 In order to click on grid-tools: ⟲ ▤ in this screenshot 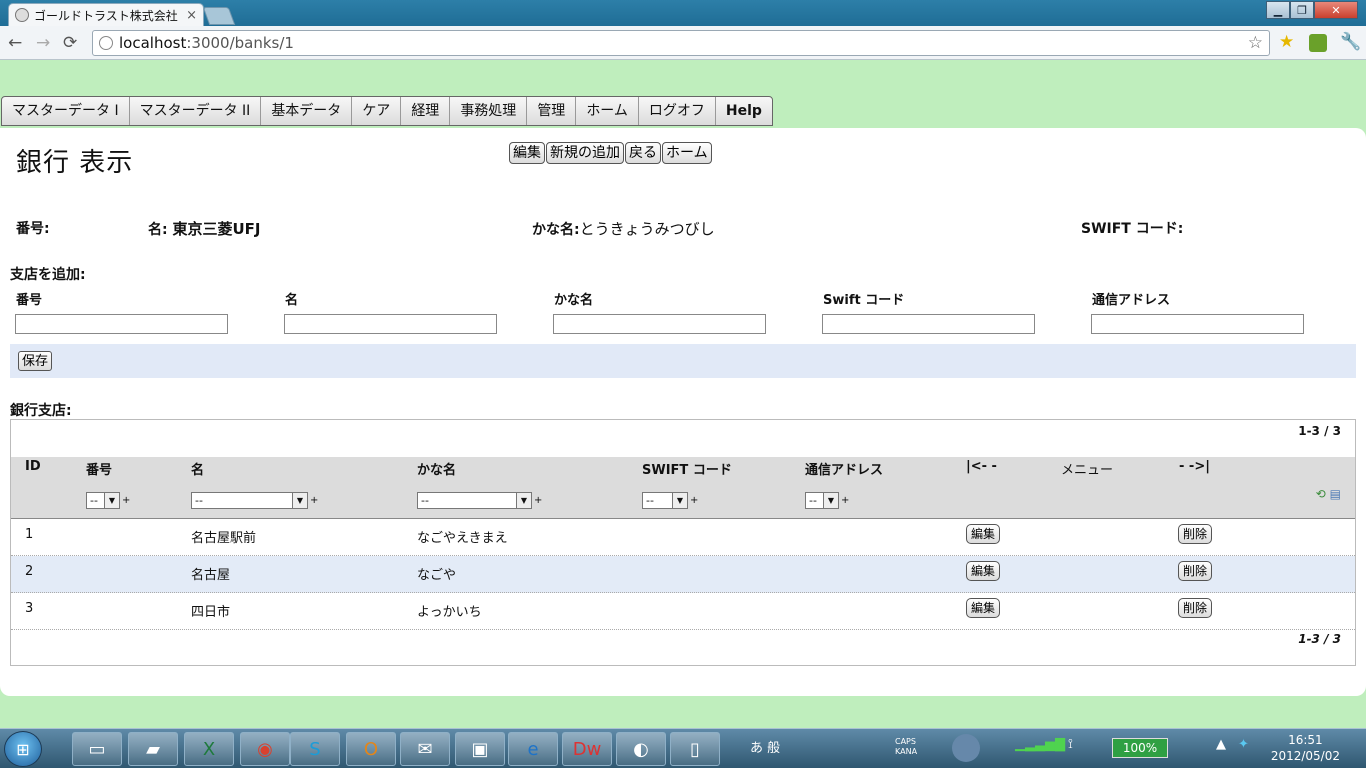, I will do `click(1328, 494)`.